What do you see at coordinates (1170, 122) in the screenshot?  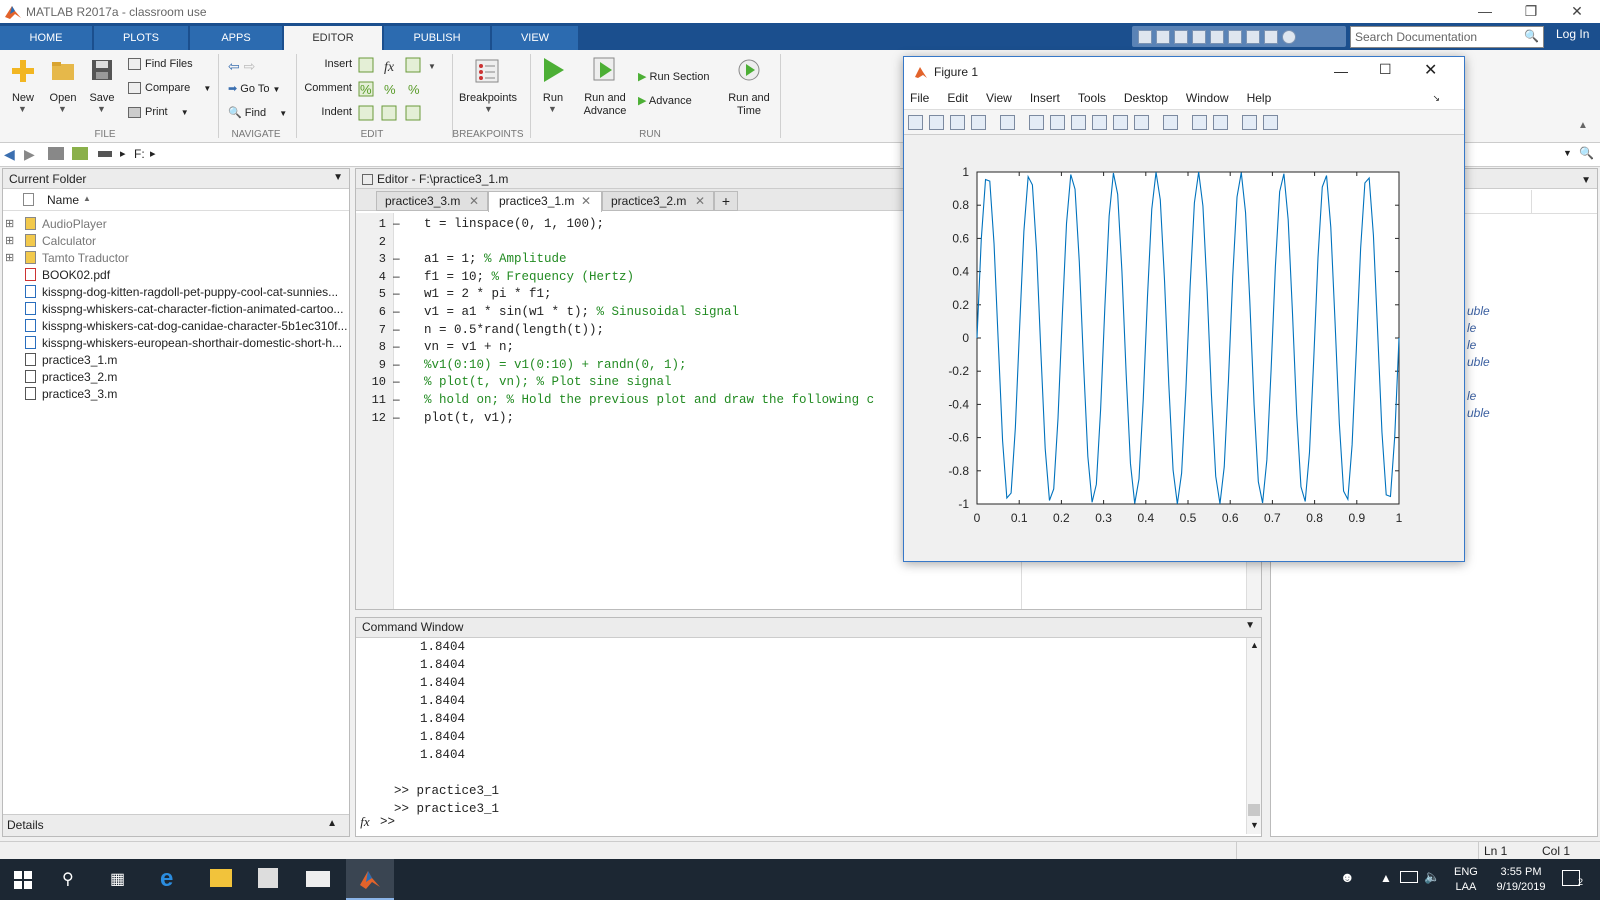 I see `link-plot-icon` at bounding box center [1170, 122].